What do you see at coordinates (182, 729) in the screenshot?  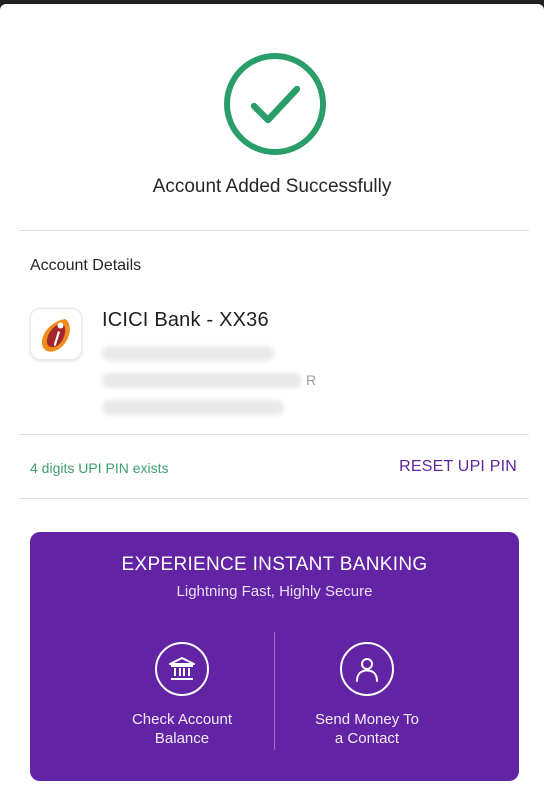 I see `check-balance-label: Check Account Balance` at bounding box center [182, 729].